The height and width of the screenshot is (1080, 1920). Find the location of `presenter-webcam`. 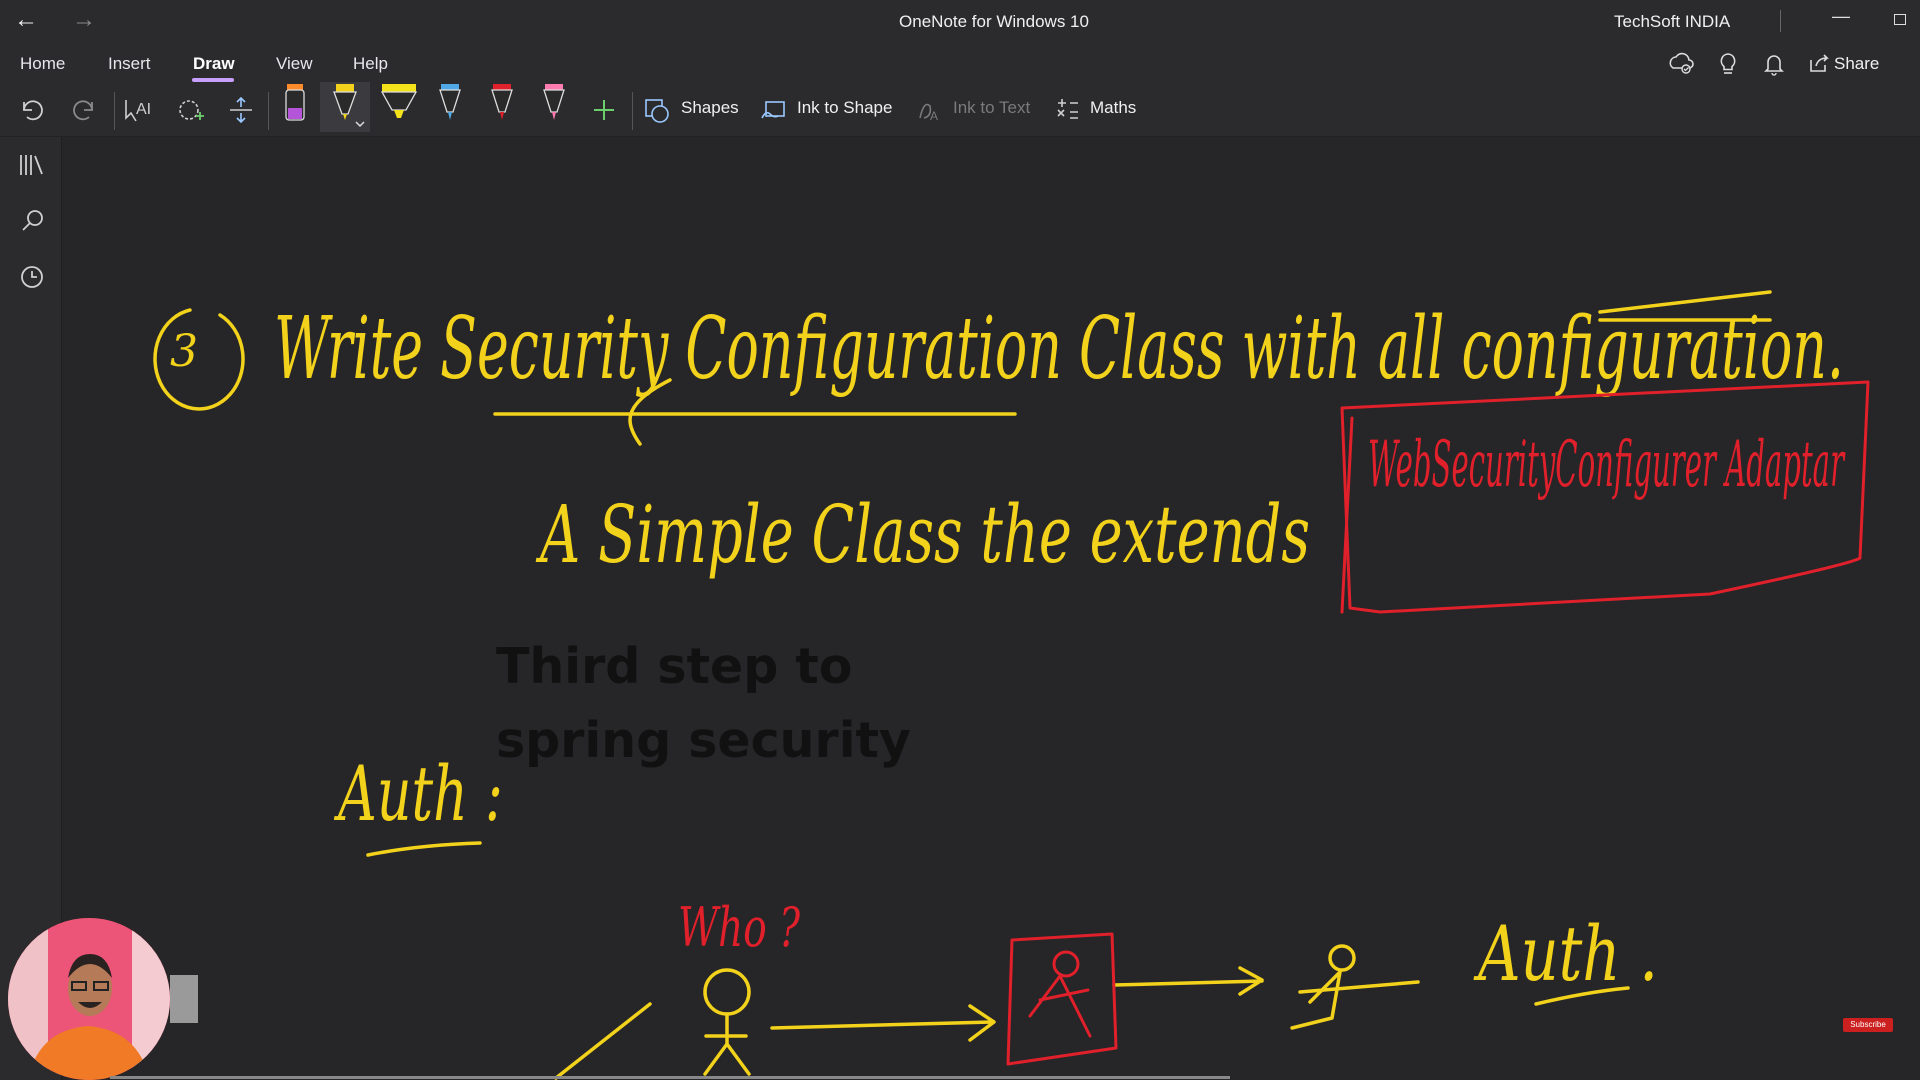

presenter-webcam is located at coordinates (89, 999).